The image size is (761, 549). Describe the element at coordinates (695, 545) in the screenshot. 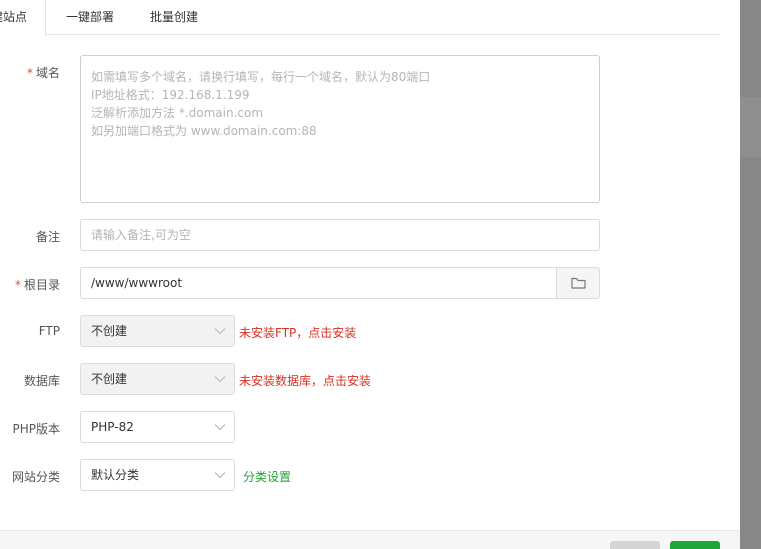

I see `submit-button` at that location.